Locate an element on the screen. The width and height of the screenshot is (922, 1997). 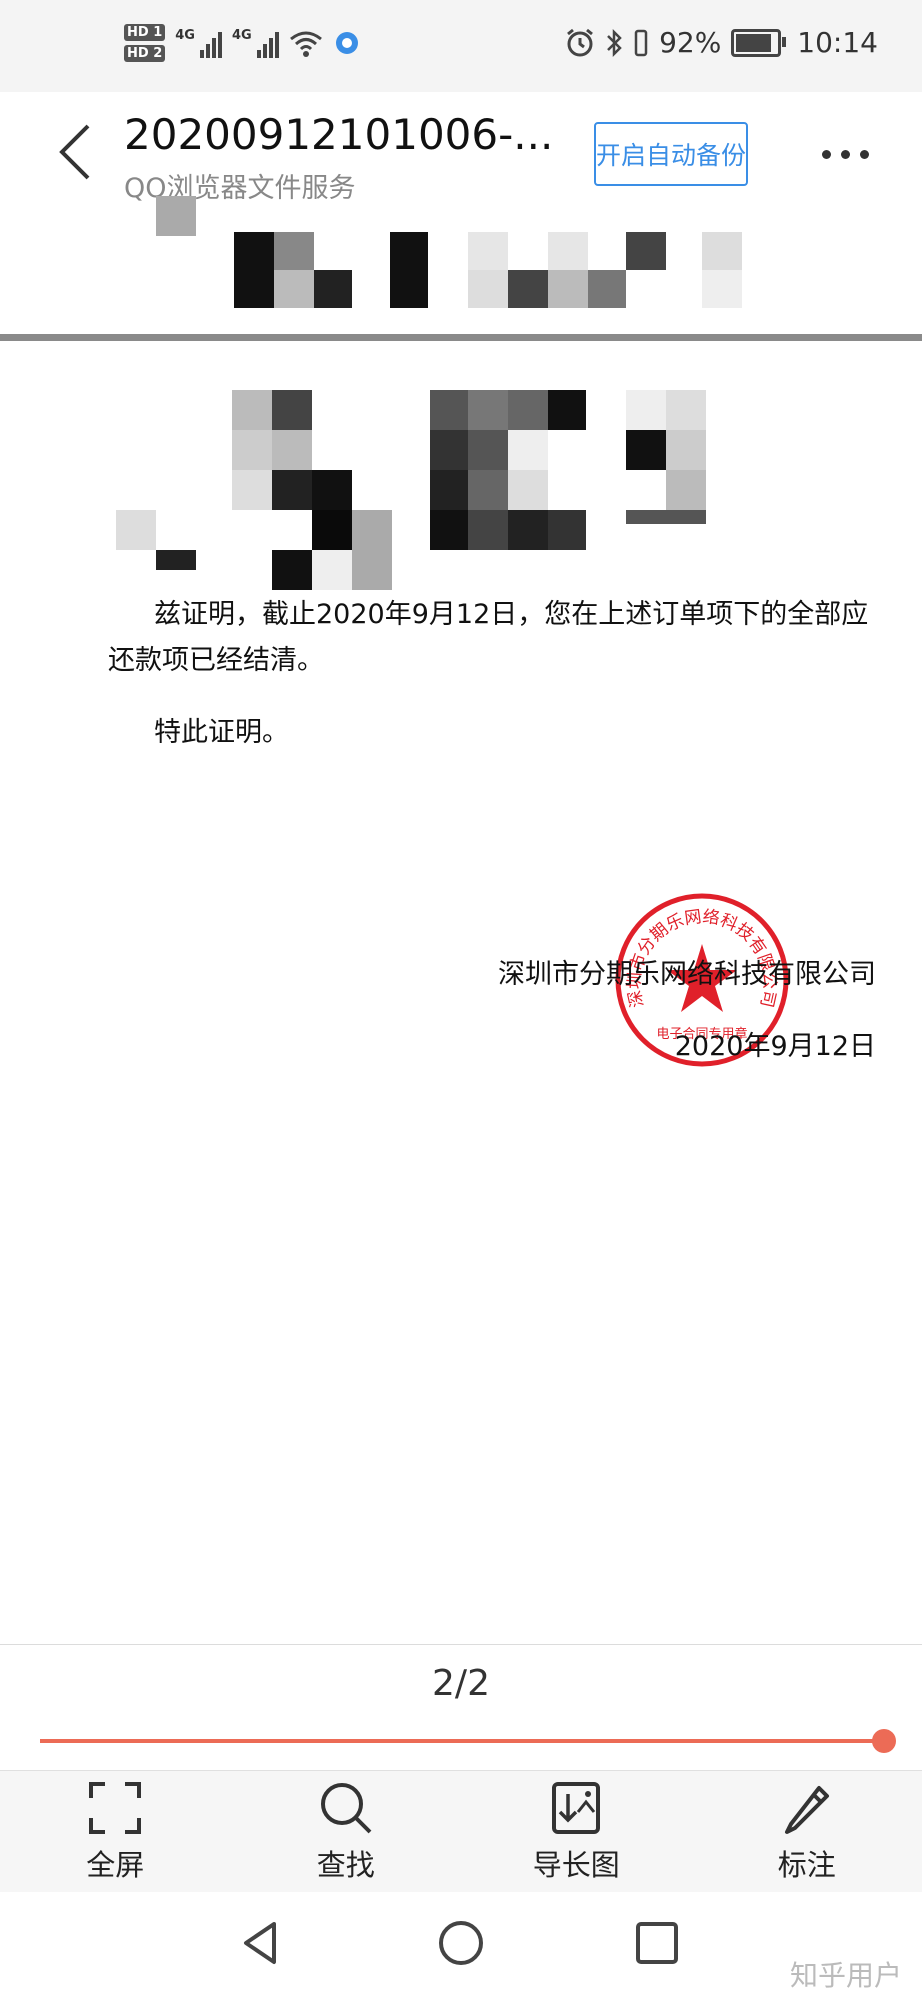
more-options-icon is located at coordinates (845, 154).